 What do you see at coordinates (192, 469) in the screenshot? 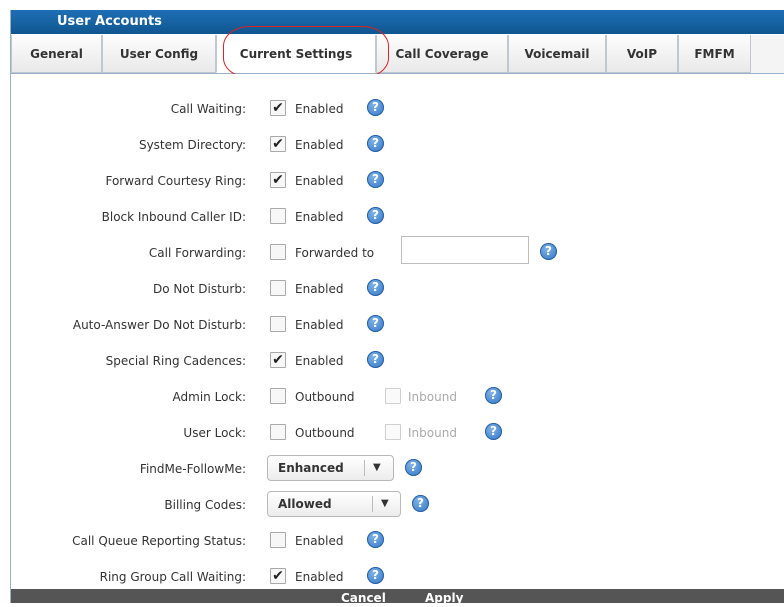
I see `findme-followme-label: FindMe-FollowMe:` at bounding box center [192, 469].